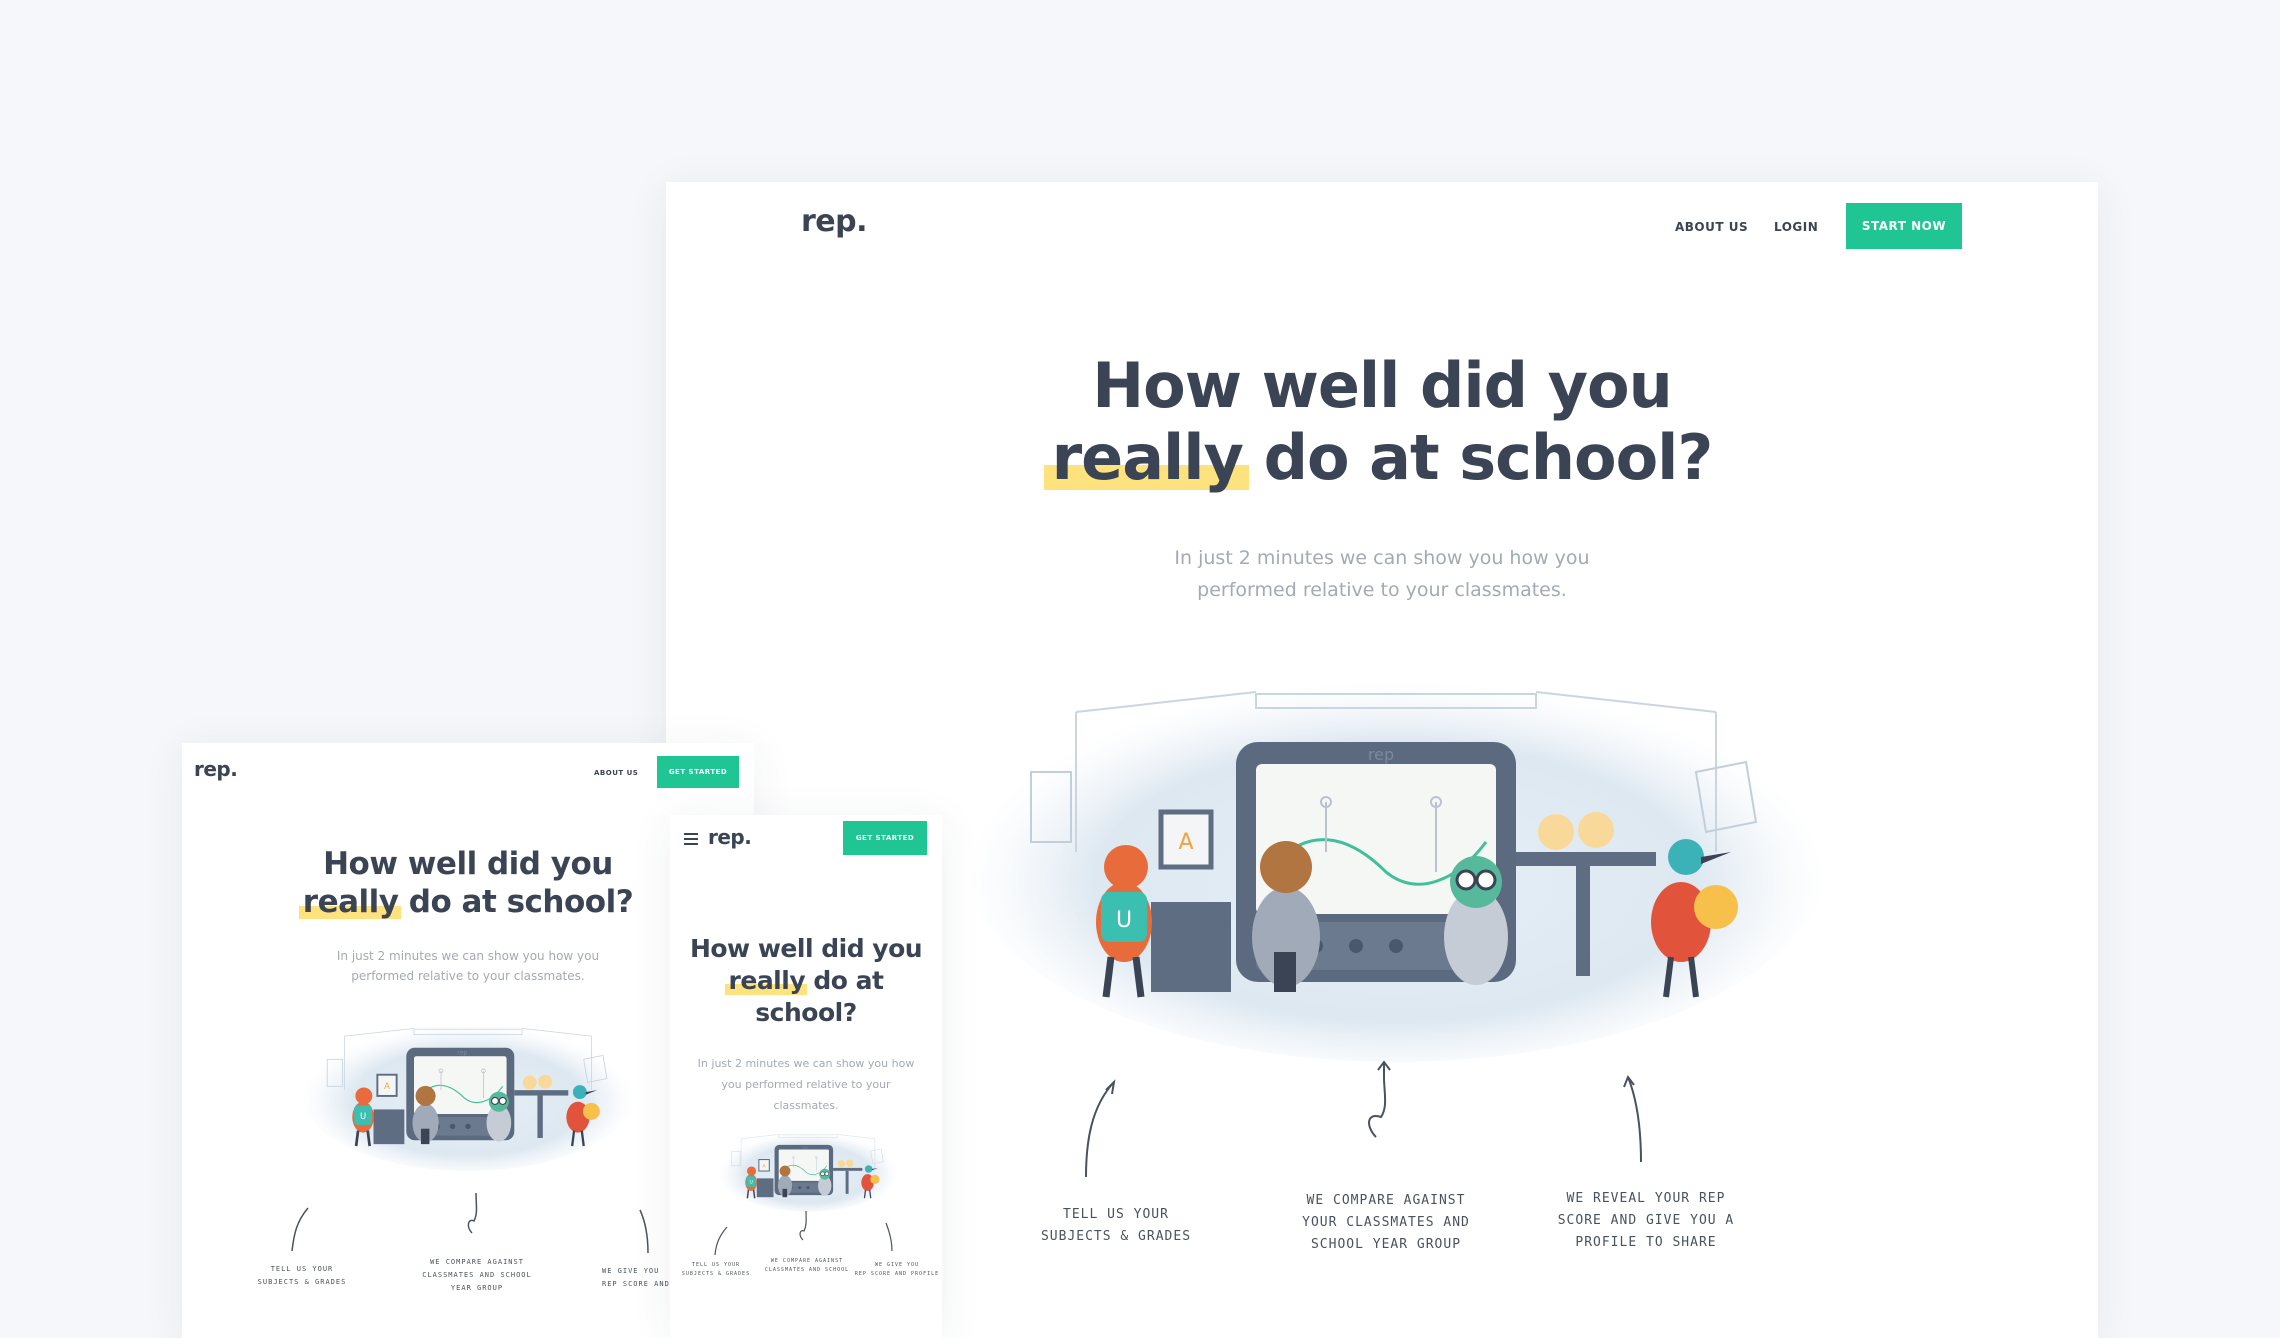 This screenshot has width=2280, height=1338. I want to click on step-3-line-2: score and give you a, so click(1646, 1220).